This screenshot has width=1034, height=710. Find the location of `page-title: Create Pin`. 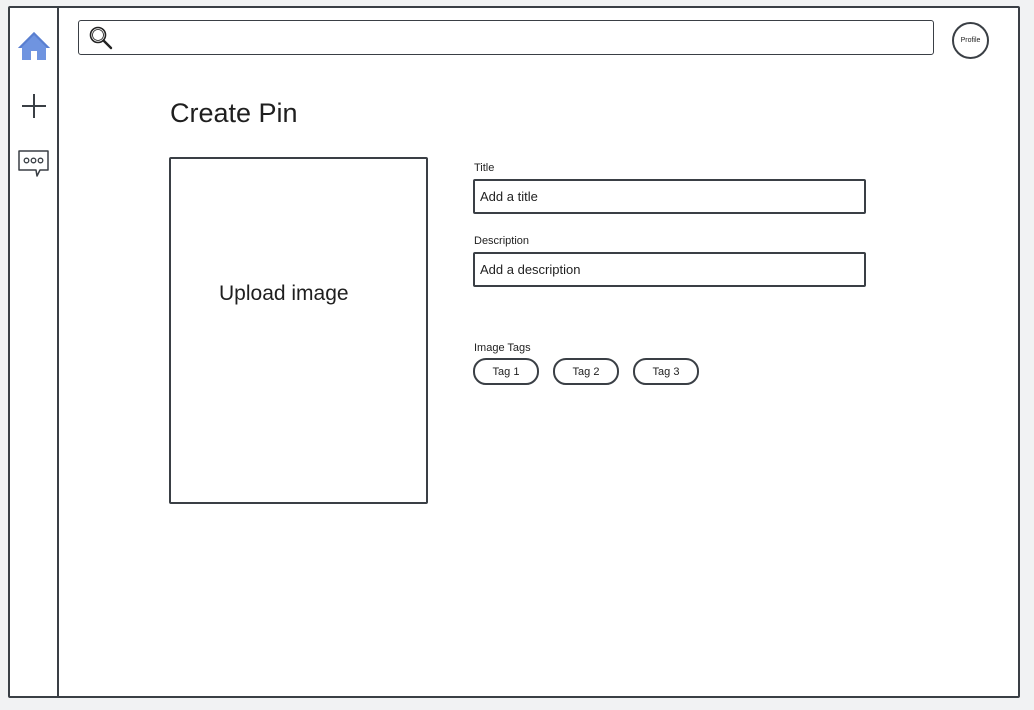

page-title: Create Pin is located at coordinates (234, 113).